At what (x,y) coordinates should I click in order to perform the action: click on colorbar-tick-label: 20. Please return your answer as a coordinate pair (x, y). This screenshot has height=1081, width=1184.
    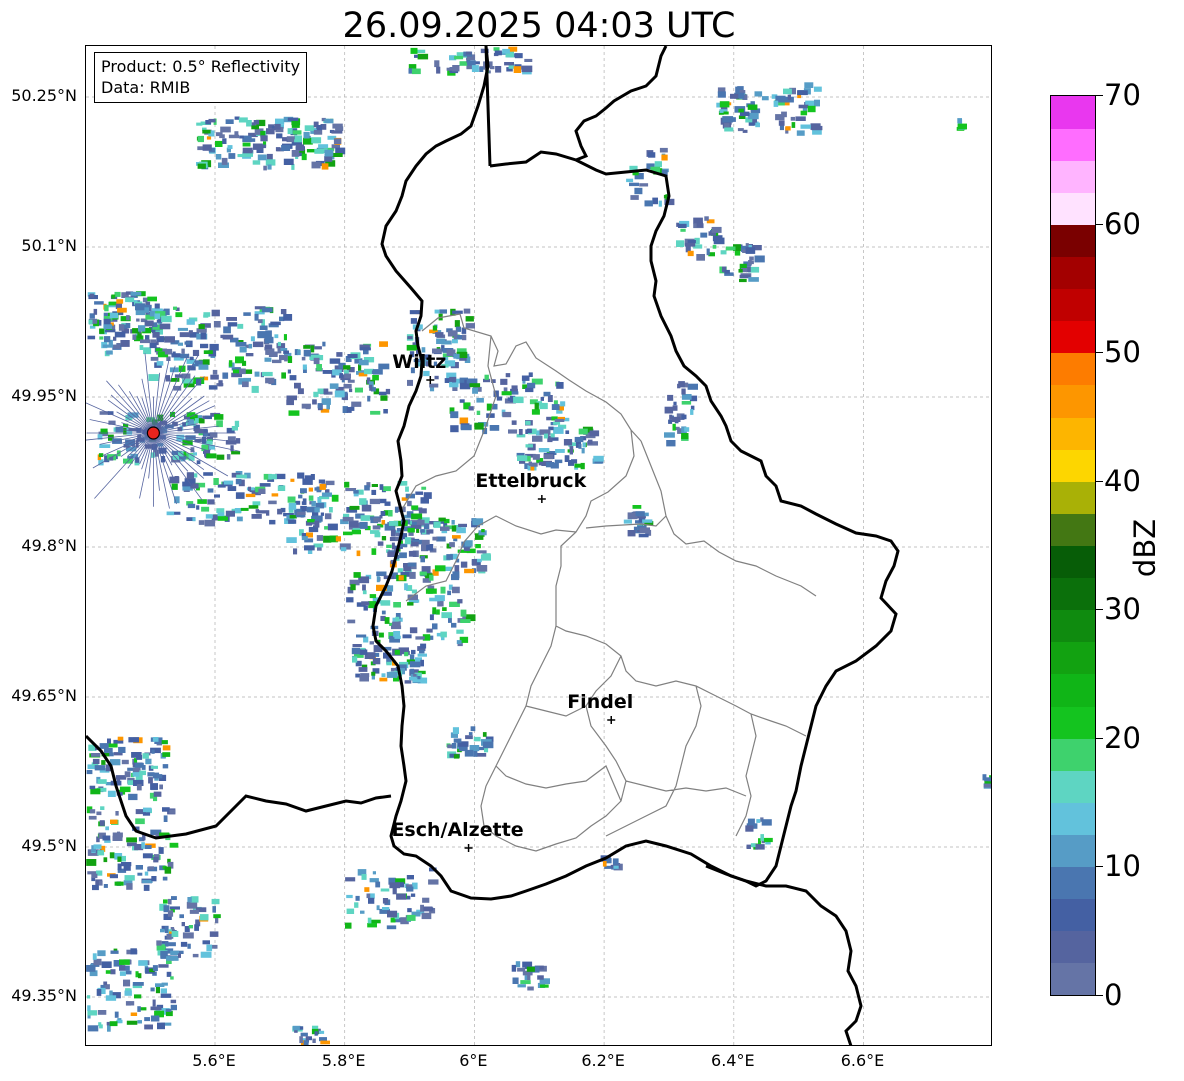
    Looking at the image, I should click on (1122, 737).